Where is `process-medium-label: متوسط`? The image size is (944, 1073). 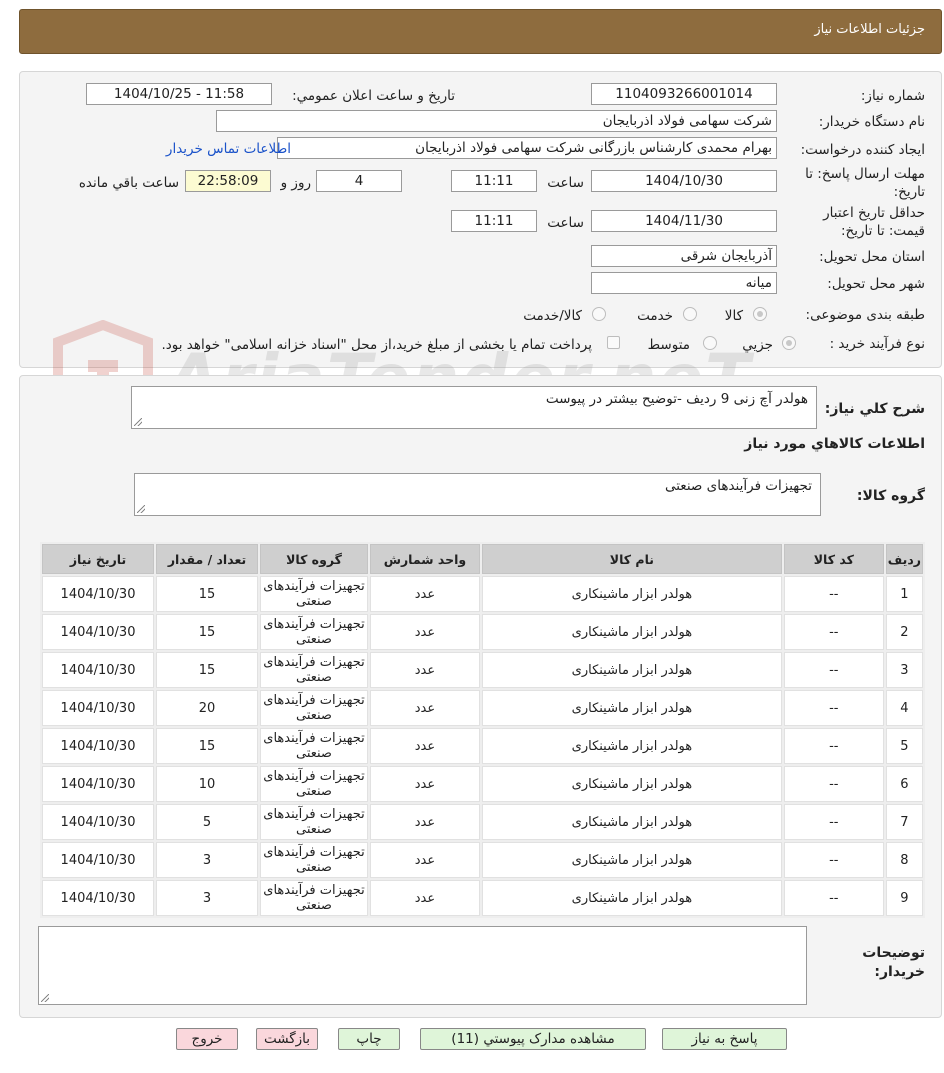 process-medium-label: متوسط is located at coordinates (668, 345).